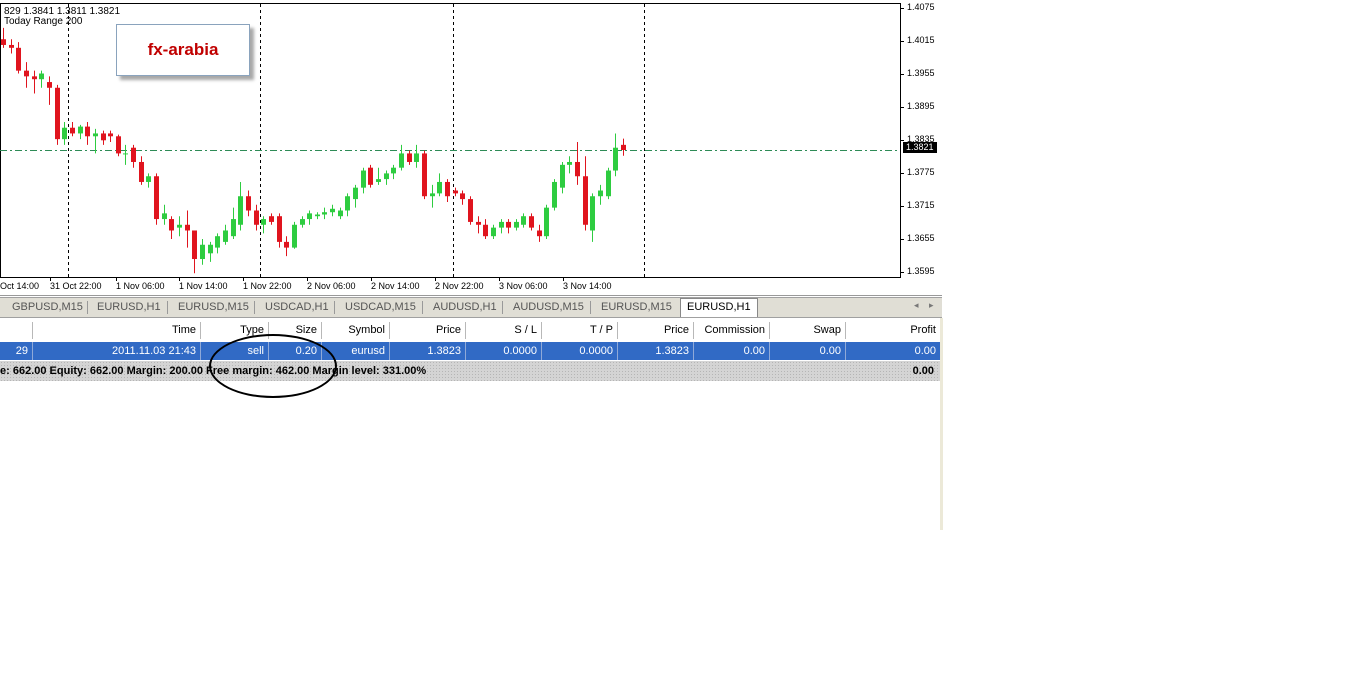 Image resolution: width=1366 pixels, height=681 pixels. I want to click on price-label: 1.3895, so click(921, 106).